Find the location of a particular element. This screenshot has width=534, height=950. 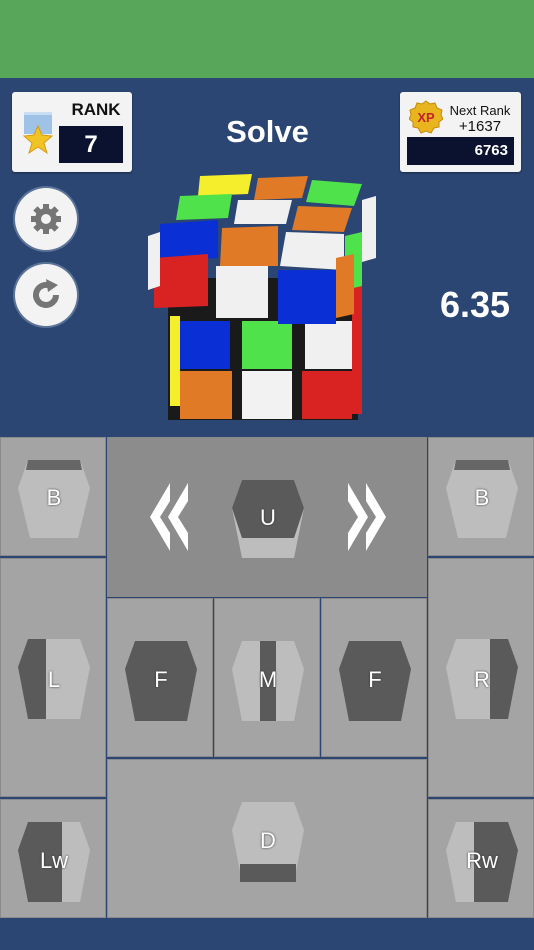

move-f-left-button: F is located at coordinates (160, 677).